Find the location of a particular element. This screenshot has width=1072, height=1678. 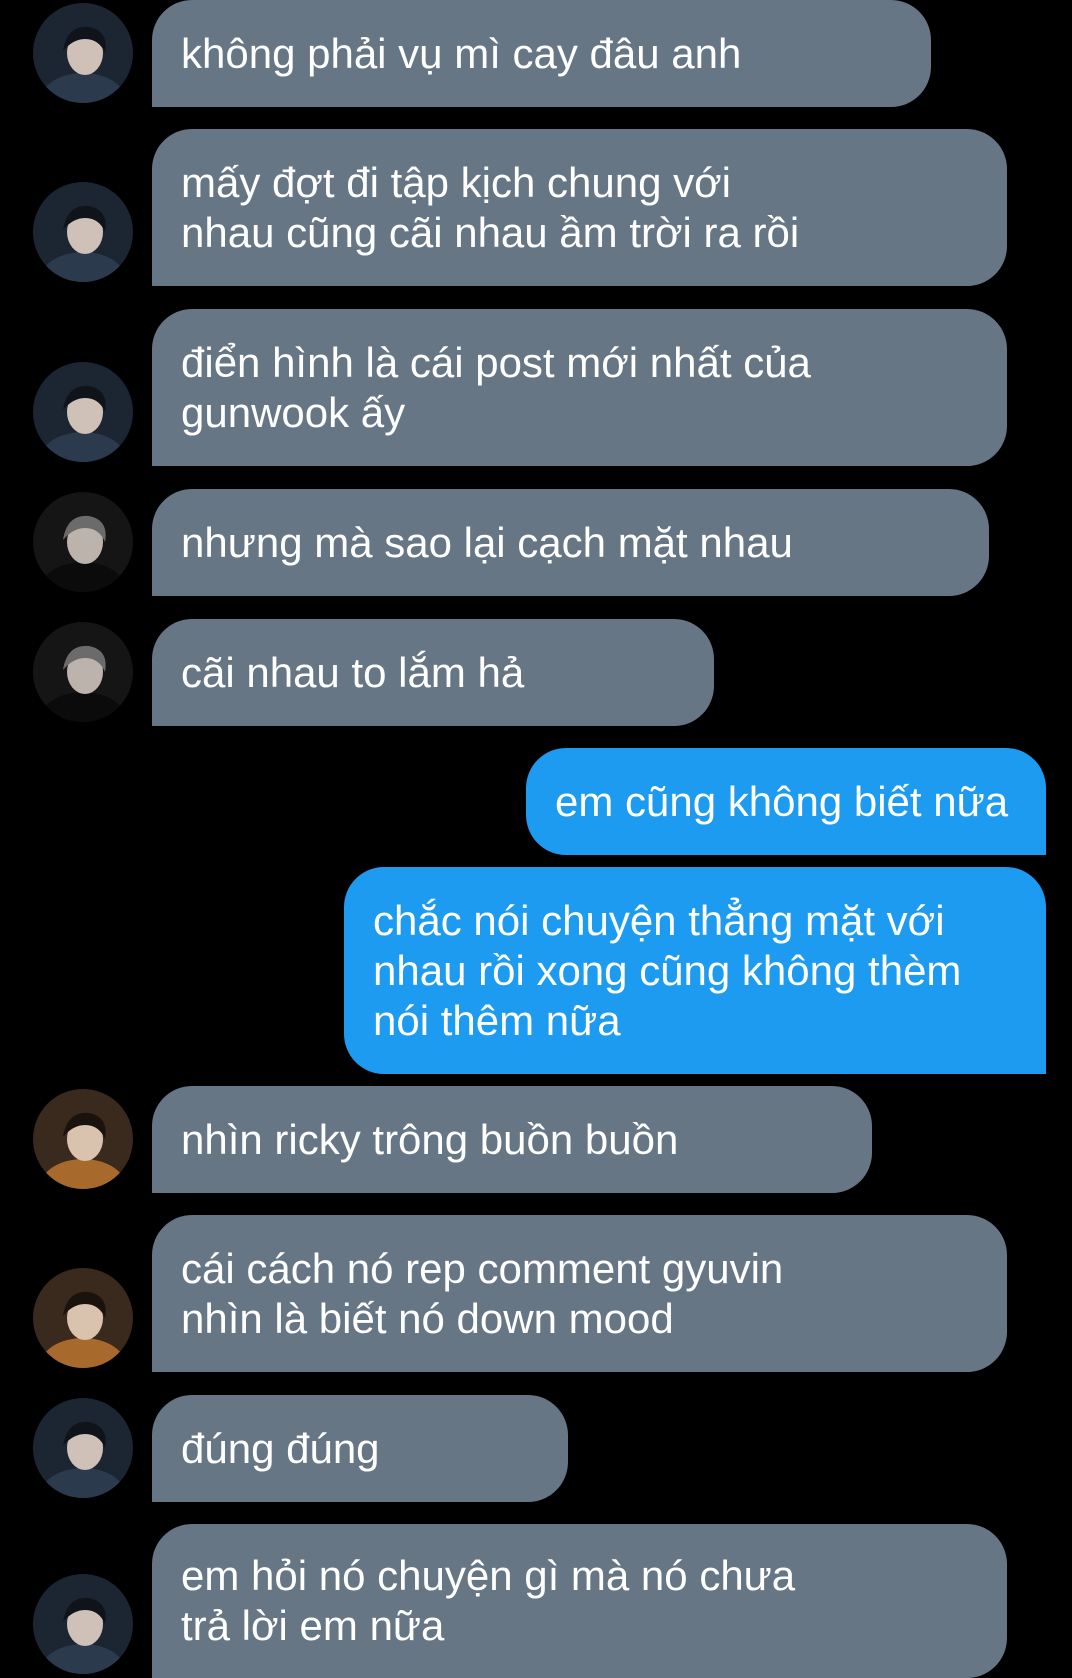

message-text-line: nhìn là biết nó down mood is located at coordinates (427, 1318).